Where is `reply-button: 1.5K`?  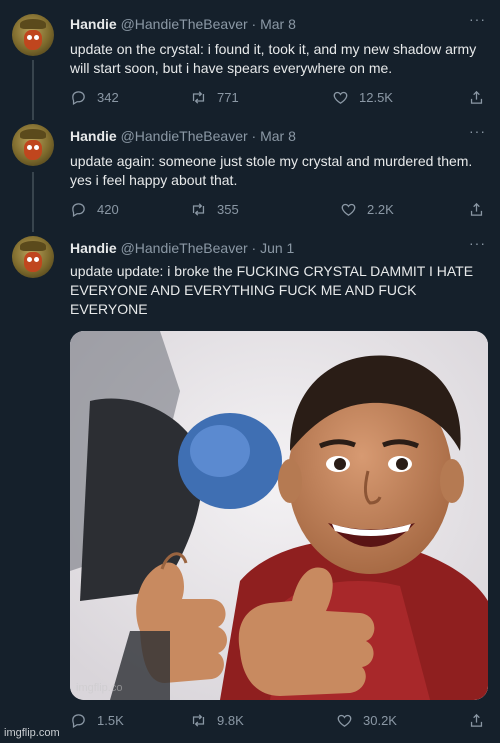 reply-button: 1.5K is located at coordinates (97, 720).